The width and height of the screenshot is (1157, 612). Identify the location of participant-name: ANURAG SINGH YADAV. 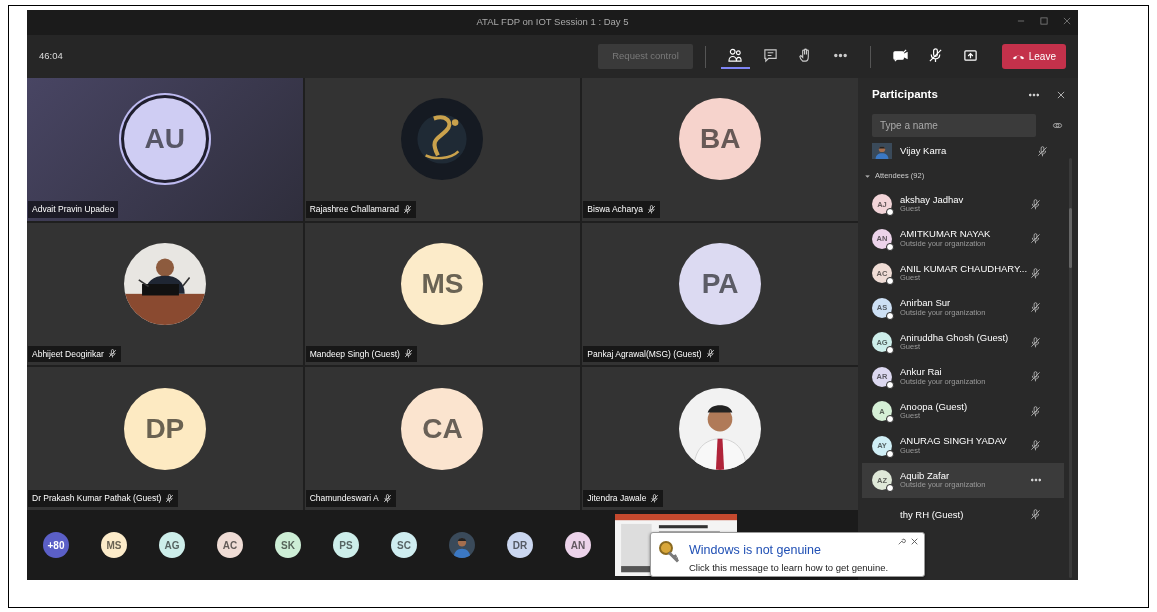
(954, 441).